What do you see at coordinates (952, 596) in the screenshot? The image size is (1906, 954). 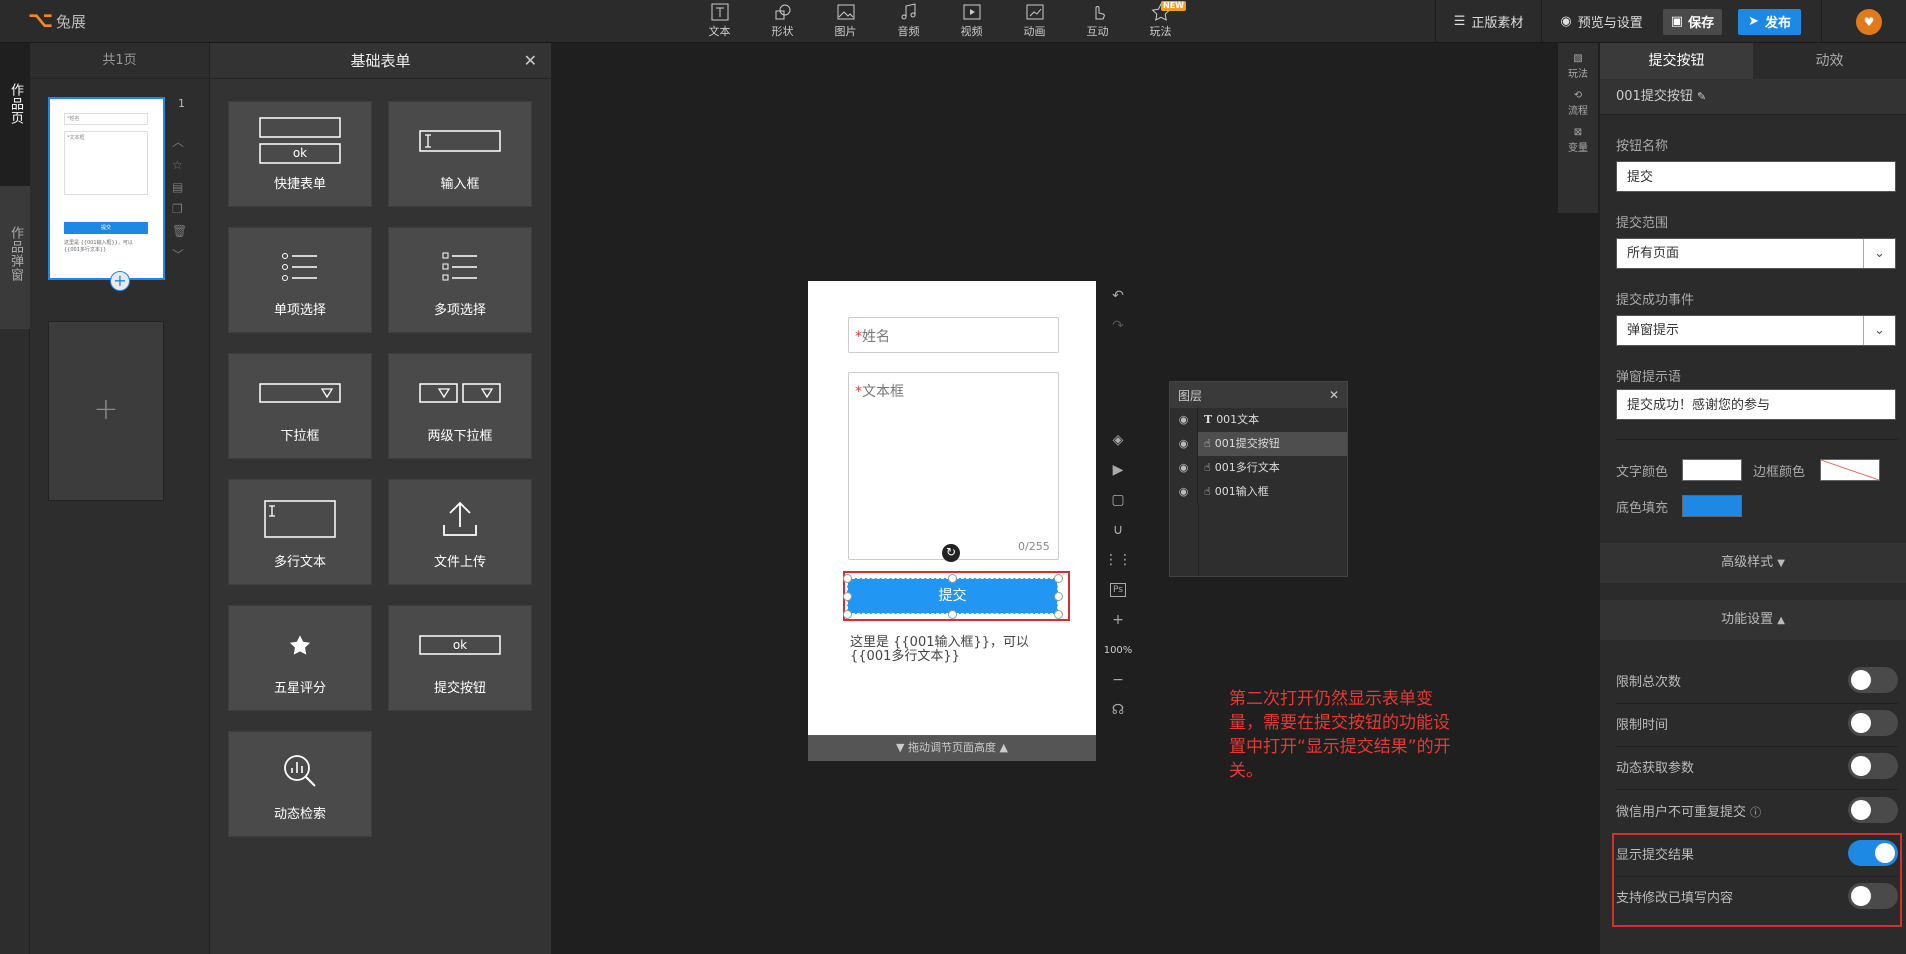 I see `submit-button-element: 提交` at bounding box center [952, 596].